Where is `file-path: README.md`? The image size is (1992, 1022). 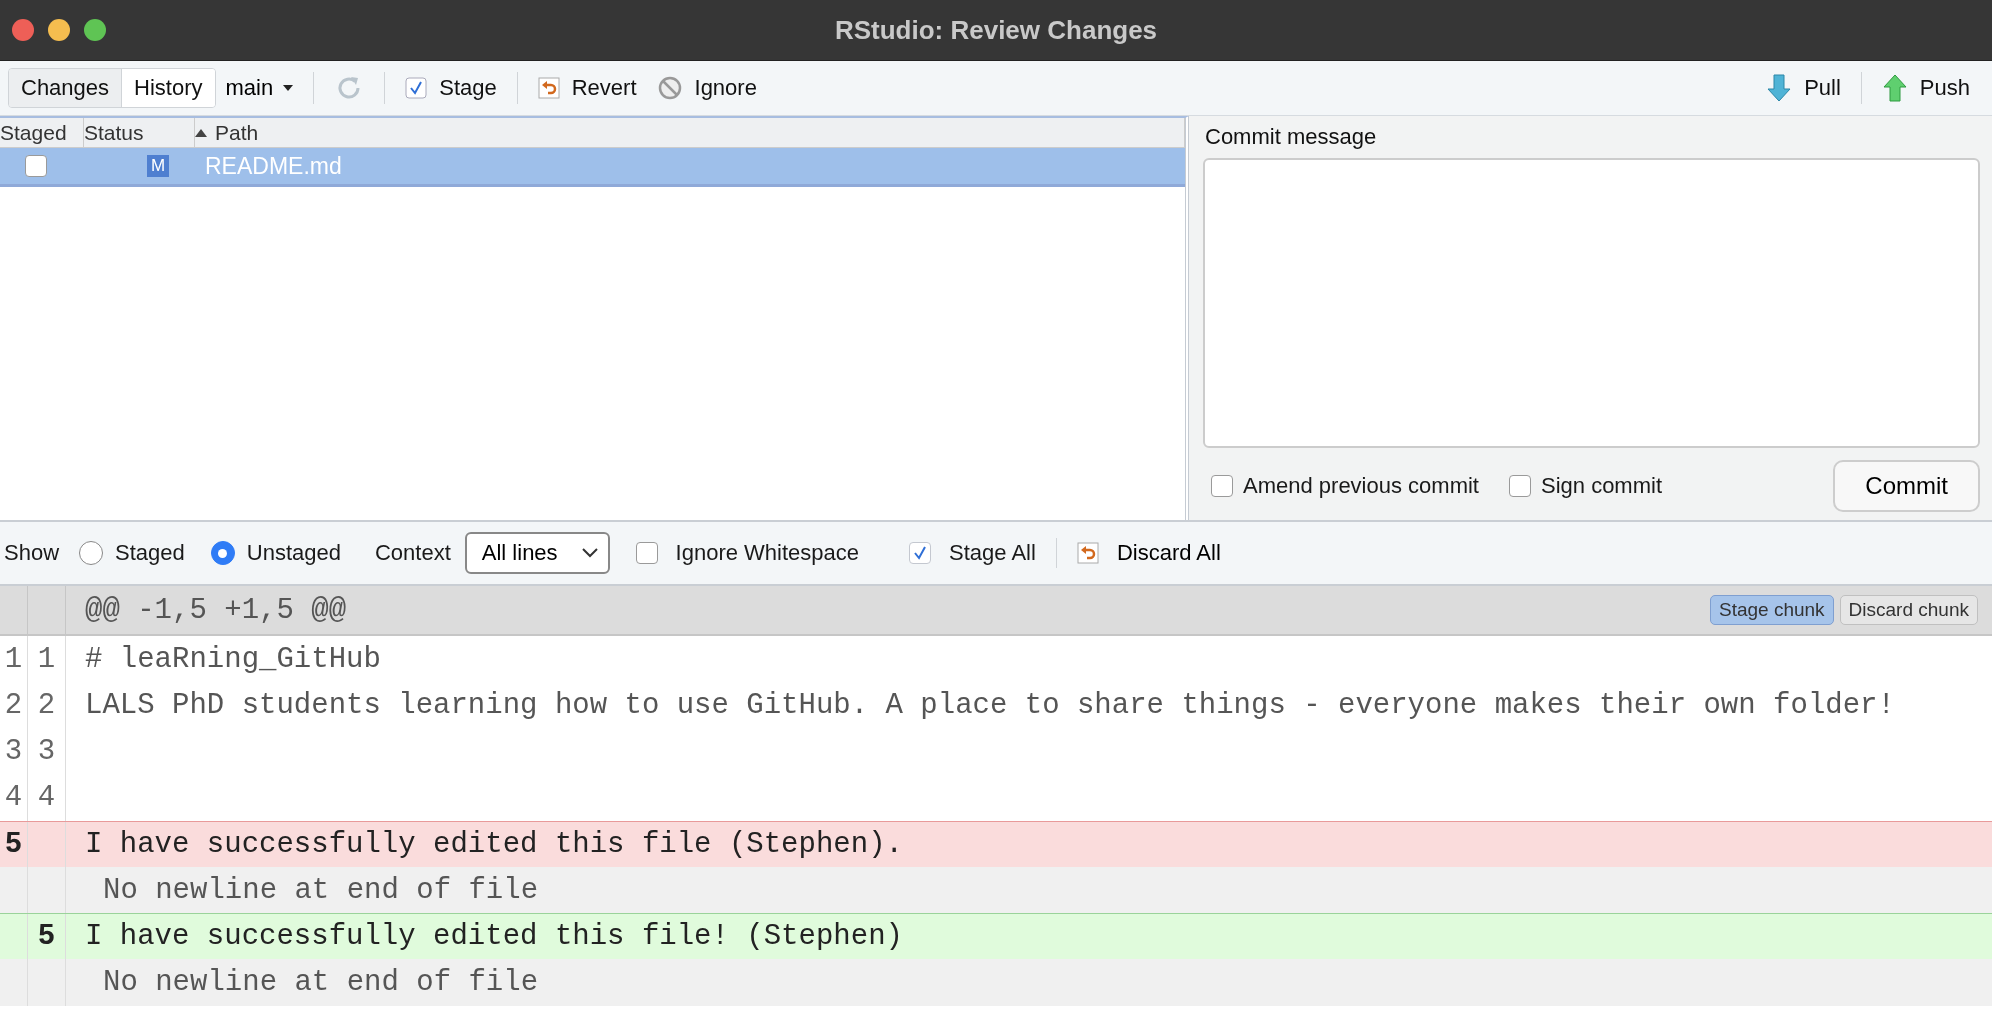 file-path: README.md is located at coordinates (273, 166).